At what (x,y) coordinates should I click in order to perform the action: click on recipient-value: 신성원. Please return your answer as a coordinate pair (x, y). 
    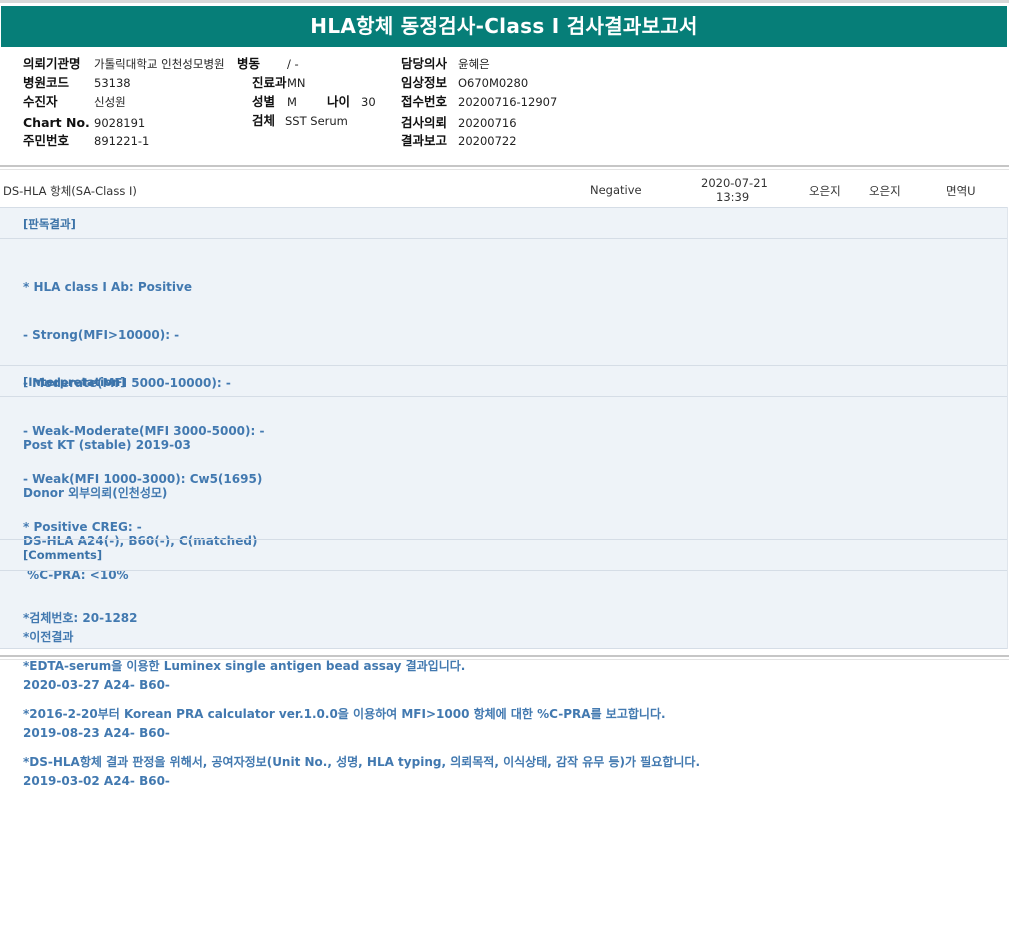
    Looking at the image, I should click on (110, 102).